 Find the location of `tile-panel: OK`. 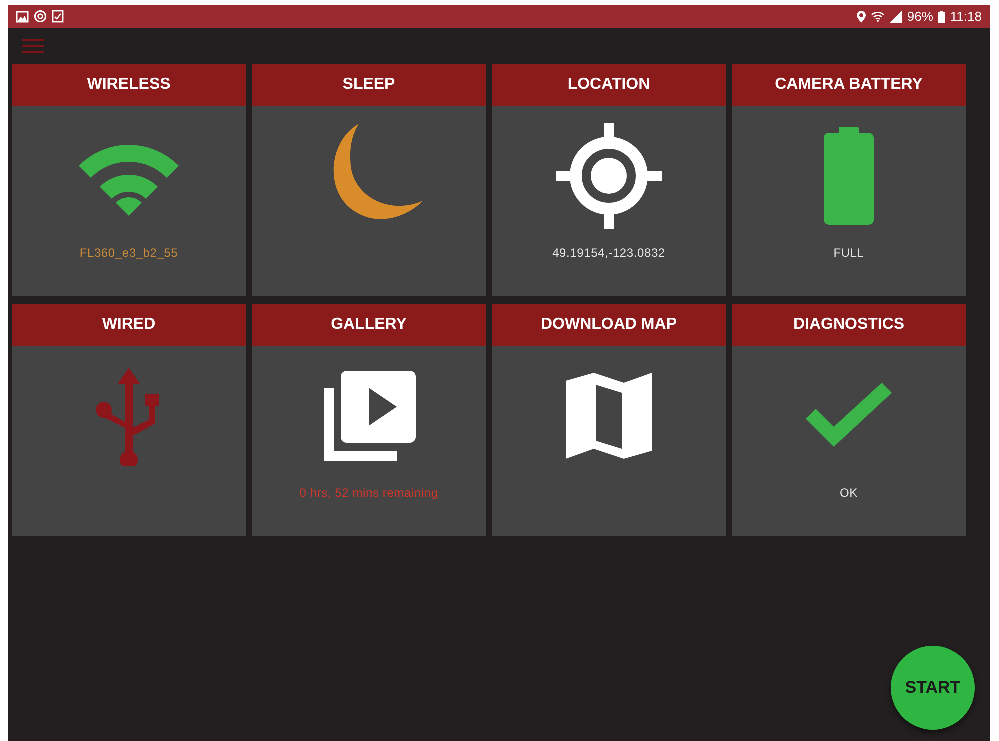

tile-panel: OK is located at coordinates (849, 441).